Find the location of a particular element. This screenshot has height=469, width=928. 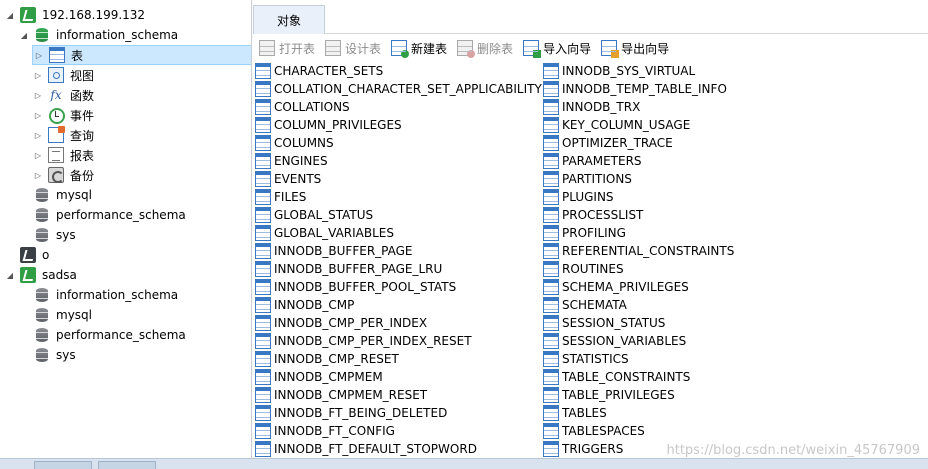

table-list-item: TABLE_PRIVILEGES is located at coordinates (609, 395).